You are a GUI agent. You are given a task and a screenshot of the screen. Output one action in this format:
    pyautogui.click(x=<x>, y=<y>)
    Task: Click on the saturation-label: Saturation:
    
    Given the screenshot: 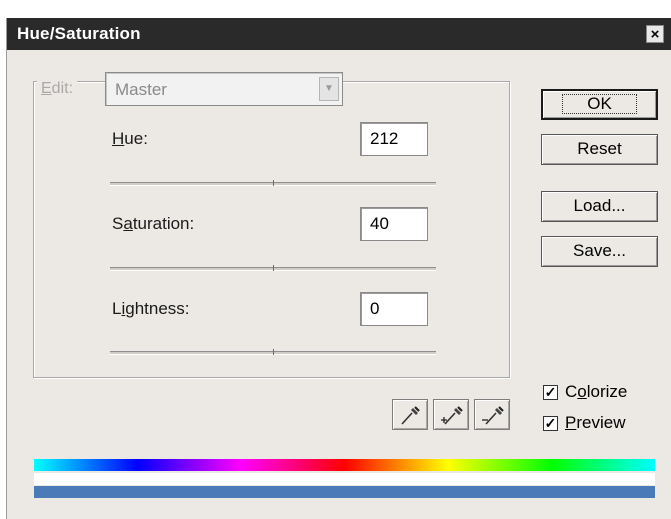 What is the action you would take?
    pyautogui.click(x=153, y=223)
    